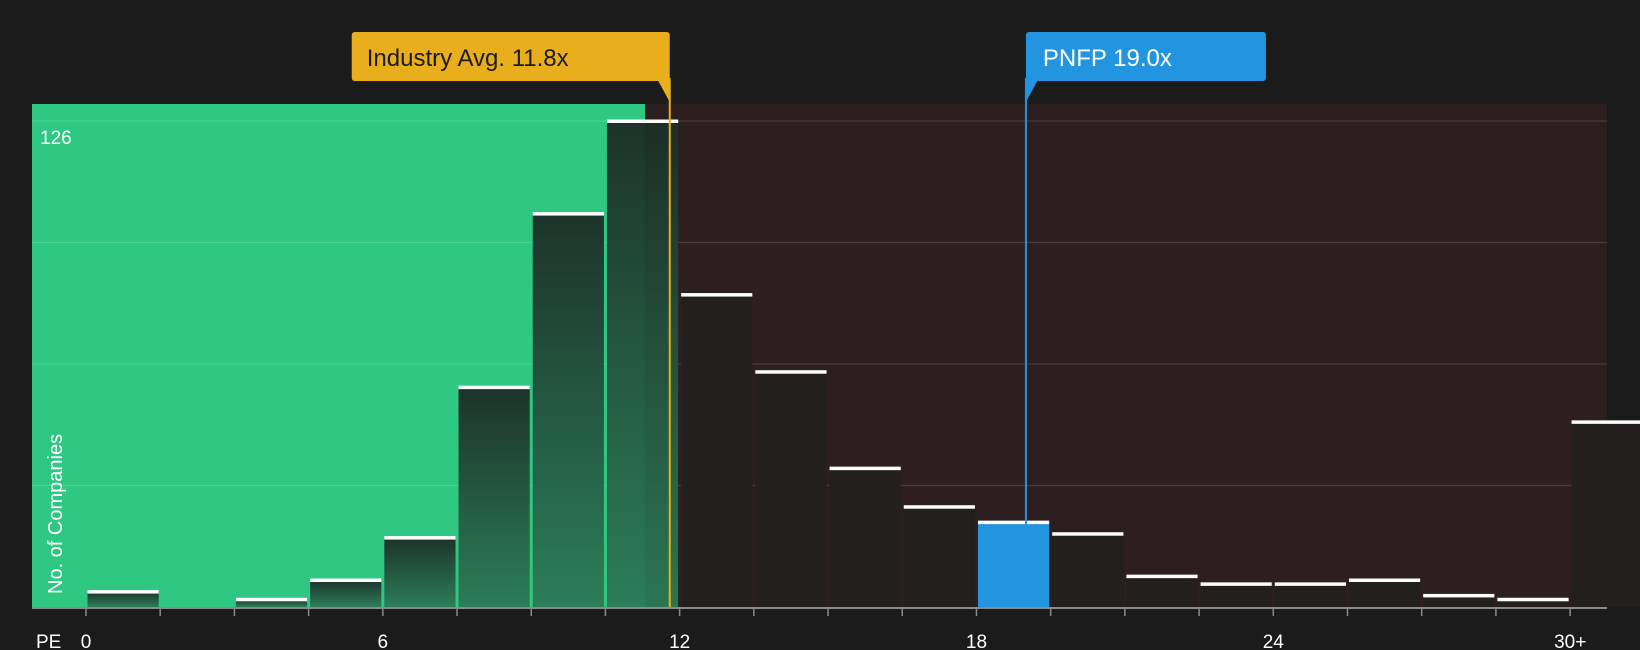 The height and width of the screenshot is (650, 1640). What do you see at coordinates (383, 641) in the screenshot?
I see `x-tick-label: 6` at bounding box center [383, 641].